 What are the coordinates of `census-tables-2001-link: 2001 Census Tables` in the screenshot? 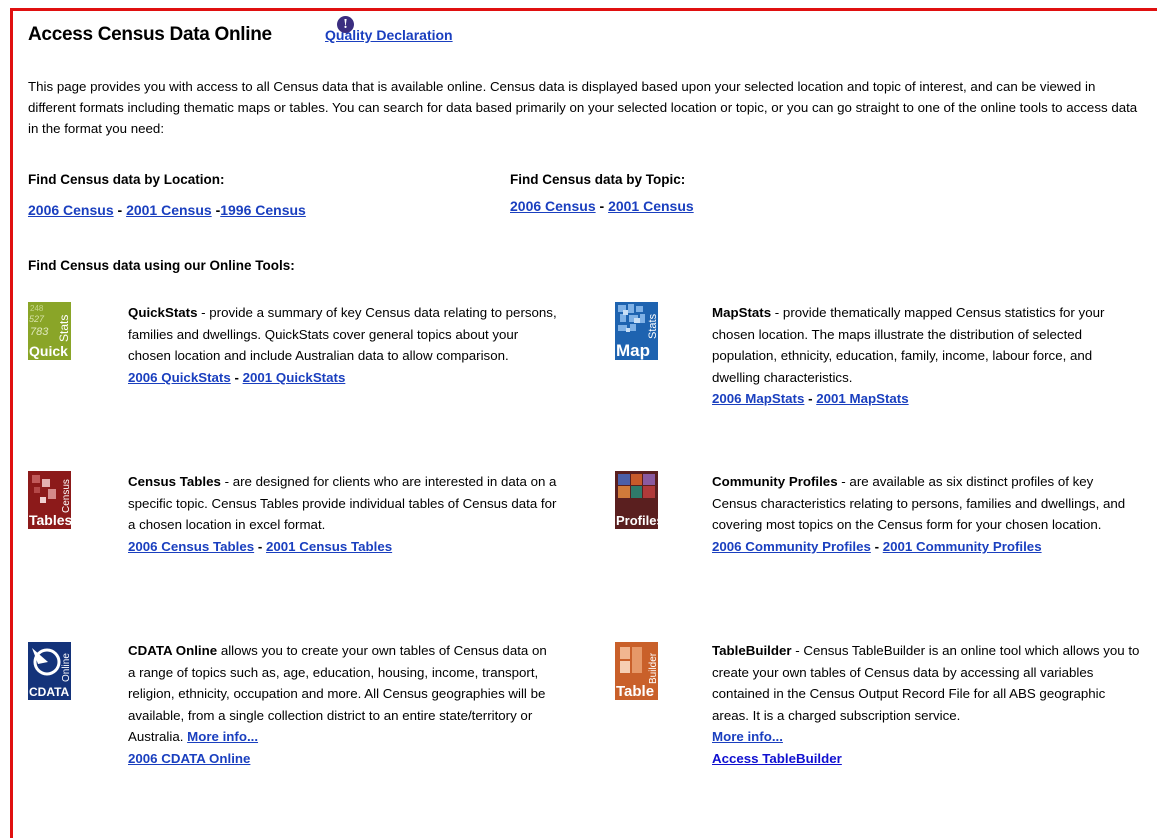 It's located at (329, 546).